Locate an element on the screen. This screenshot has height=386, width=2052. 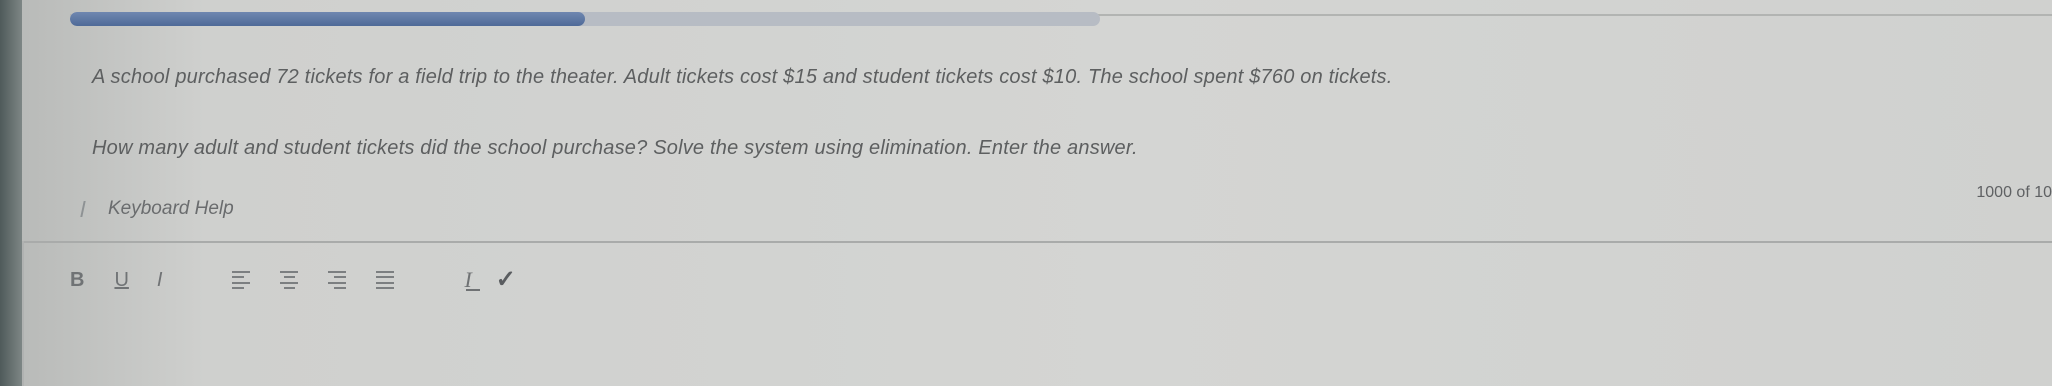
progress-bar-fill is located at coordinates (327, 19).